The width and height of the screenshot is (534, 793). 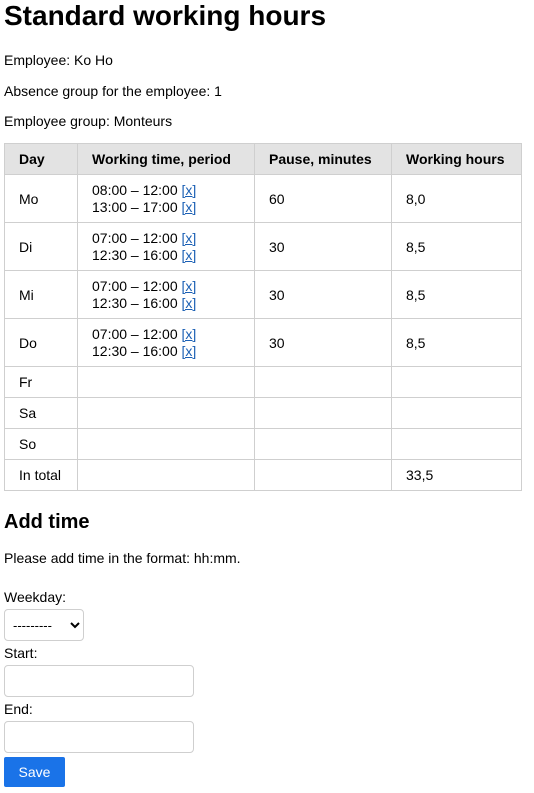 I want to click on start-input, so click(x=99, y=681).